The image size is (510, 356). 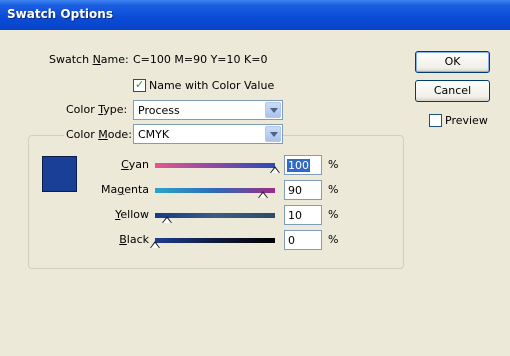 What do you see at coordinates (99, 134) in the screenshot?
I see `color-mode-label: Color Mode:` at bounding box center [99, 134].